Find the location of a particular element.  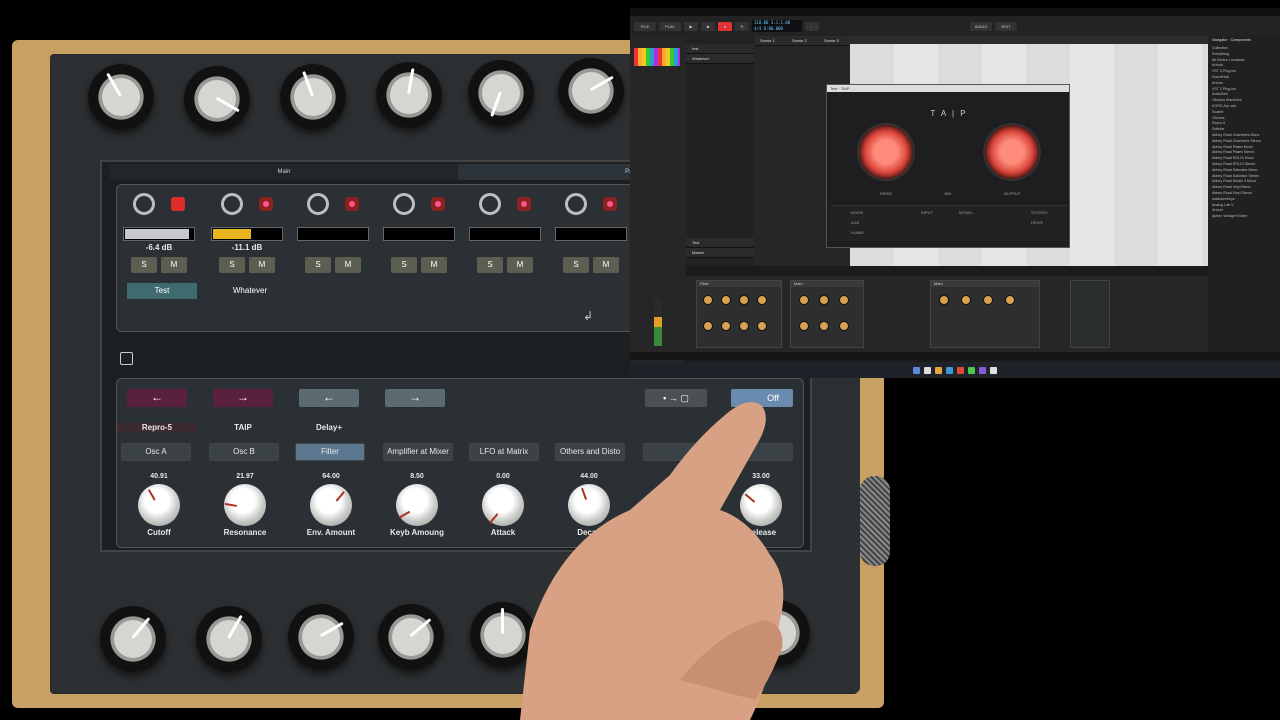

browser-item: Abbey Road Chambers Stereo is located at coordinates (1244, 141).